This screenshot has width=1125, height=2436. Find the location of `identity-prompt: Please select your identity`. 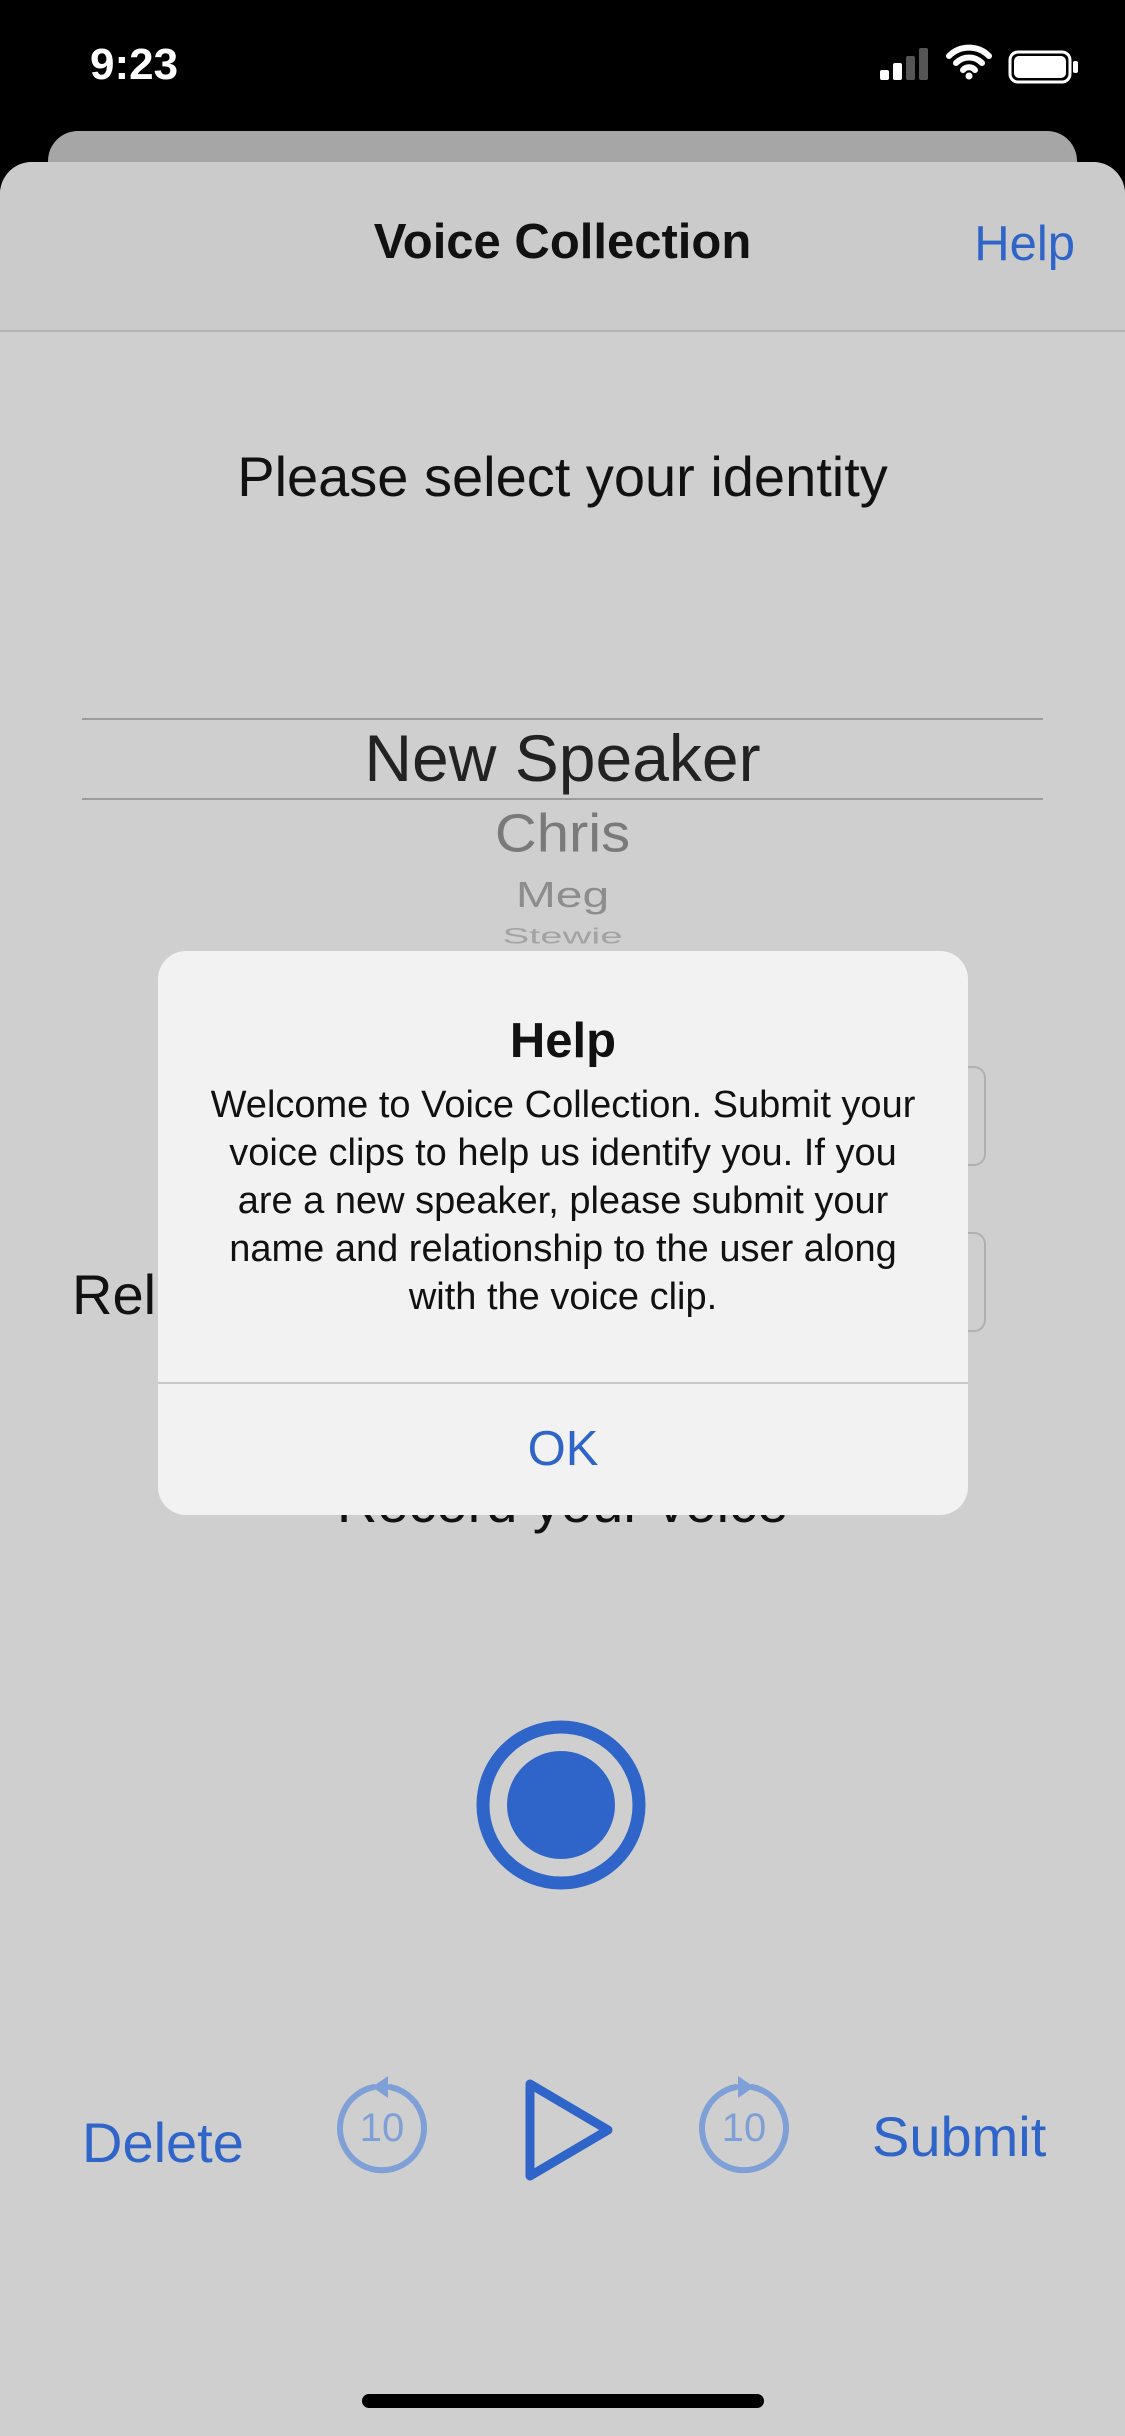

identity-prompt: Please select your identity is located at coordinates (562, 476).